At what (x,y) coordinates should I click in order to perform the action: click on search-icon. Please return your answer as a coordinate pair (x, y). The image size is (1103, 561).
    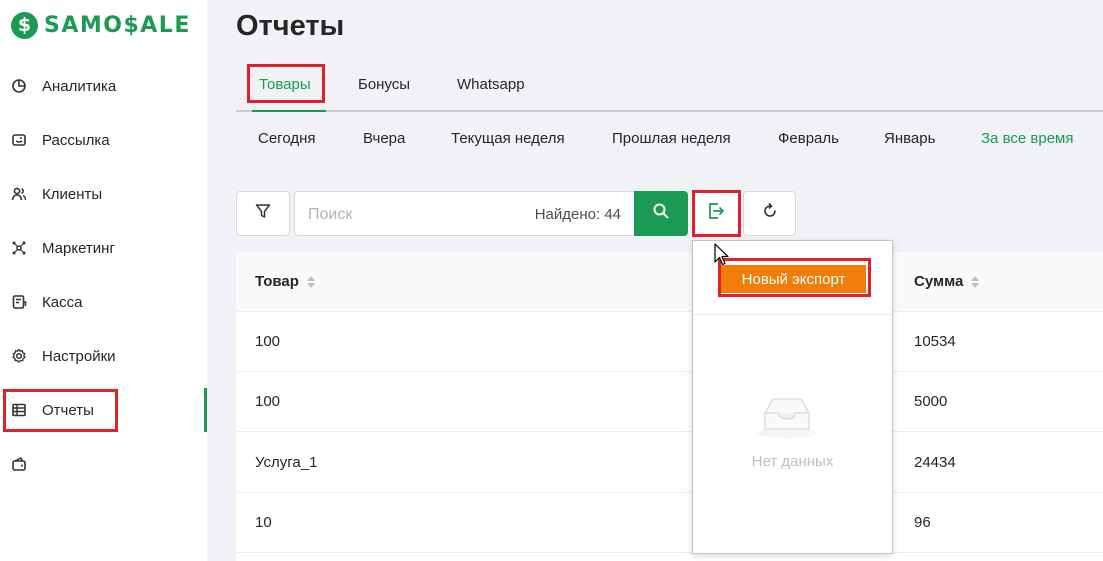
    Looking at the image, I should click on (661, 213).